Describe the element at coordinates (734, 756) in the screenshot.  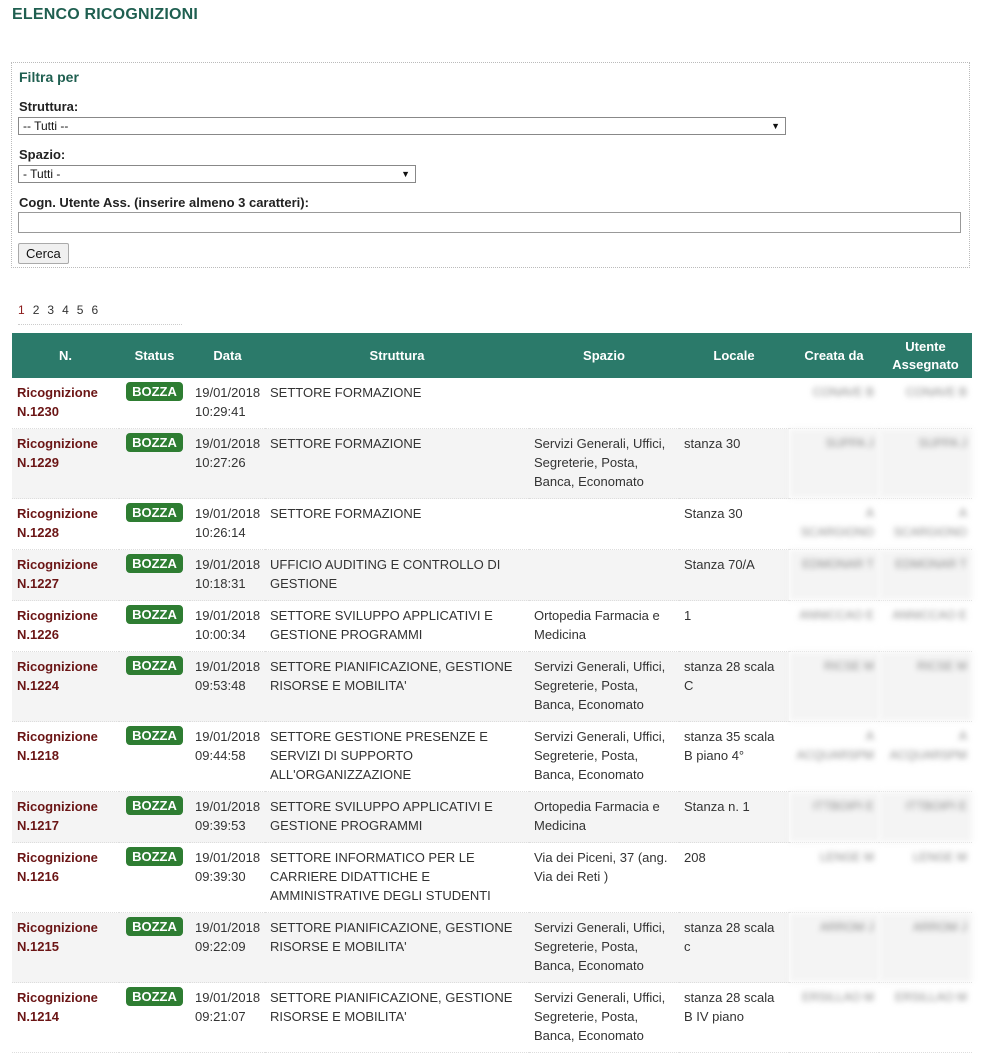
I see `table-cell-locale: stanza 35 scala B piano 4°` at that location.